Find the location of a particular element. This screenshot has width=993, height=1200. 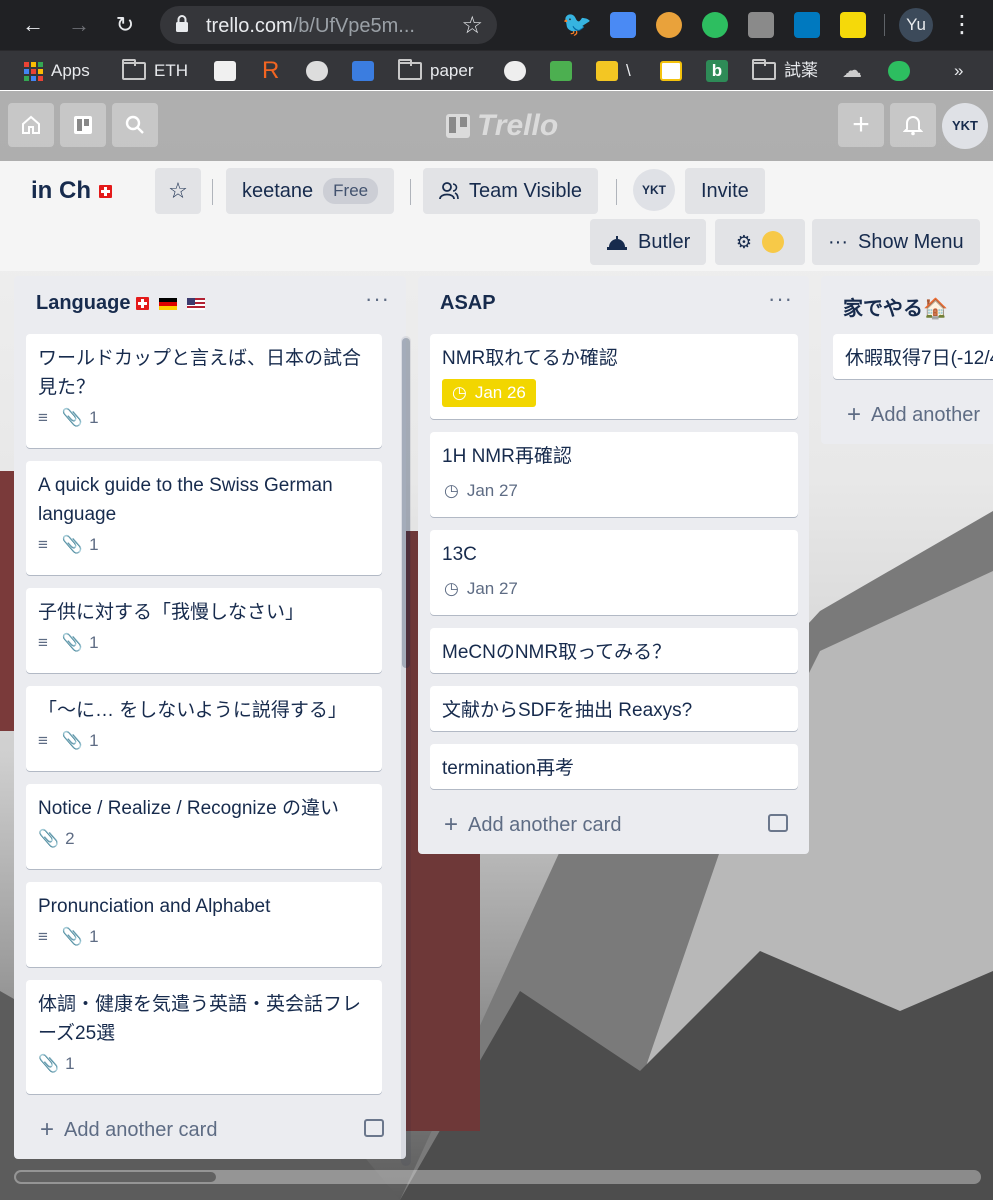

trello-logo-icon is located at coordinates (458, 126).